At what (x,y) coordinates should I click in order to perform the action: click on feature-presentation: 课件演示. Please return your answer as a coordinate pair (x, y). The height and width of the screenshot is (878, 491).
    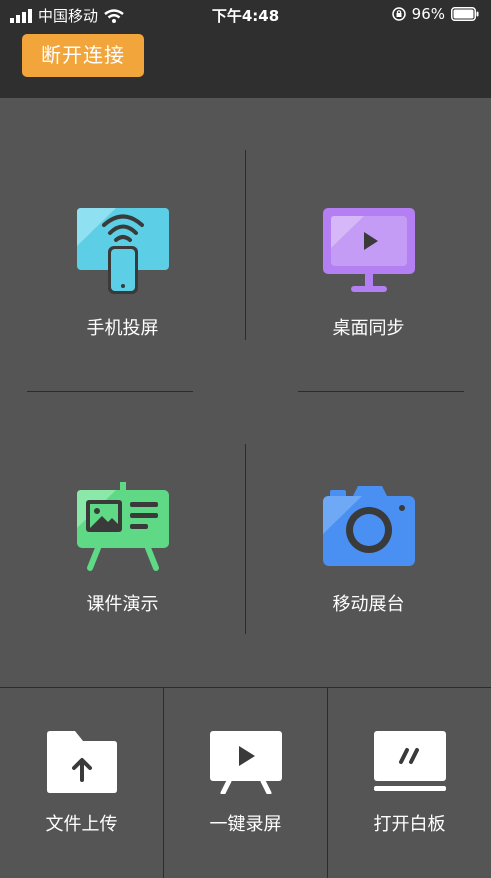
    Looking at the image, I should click on (122, 549).